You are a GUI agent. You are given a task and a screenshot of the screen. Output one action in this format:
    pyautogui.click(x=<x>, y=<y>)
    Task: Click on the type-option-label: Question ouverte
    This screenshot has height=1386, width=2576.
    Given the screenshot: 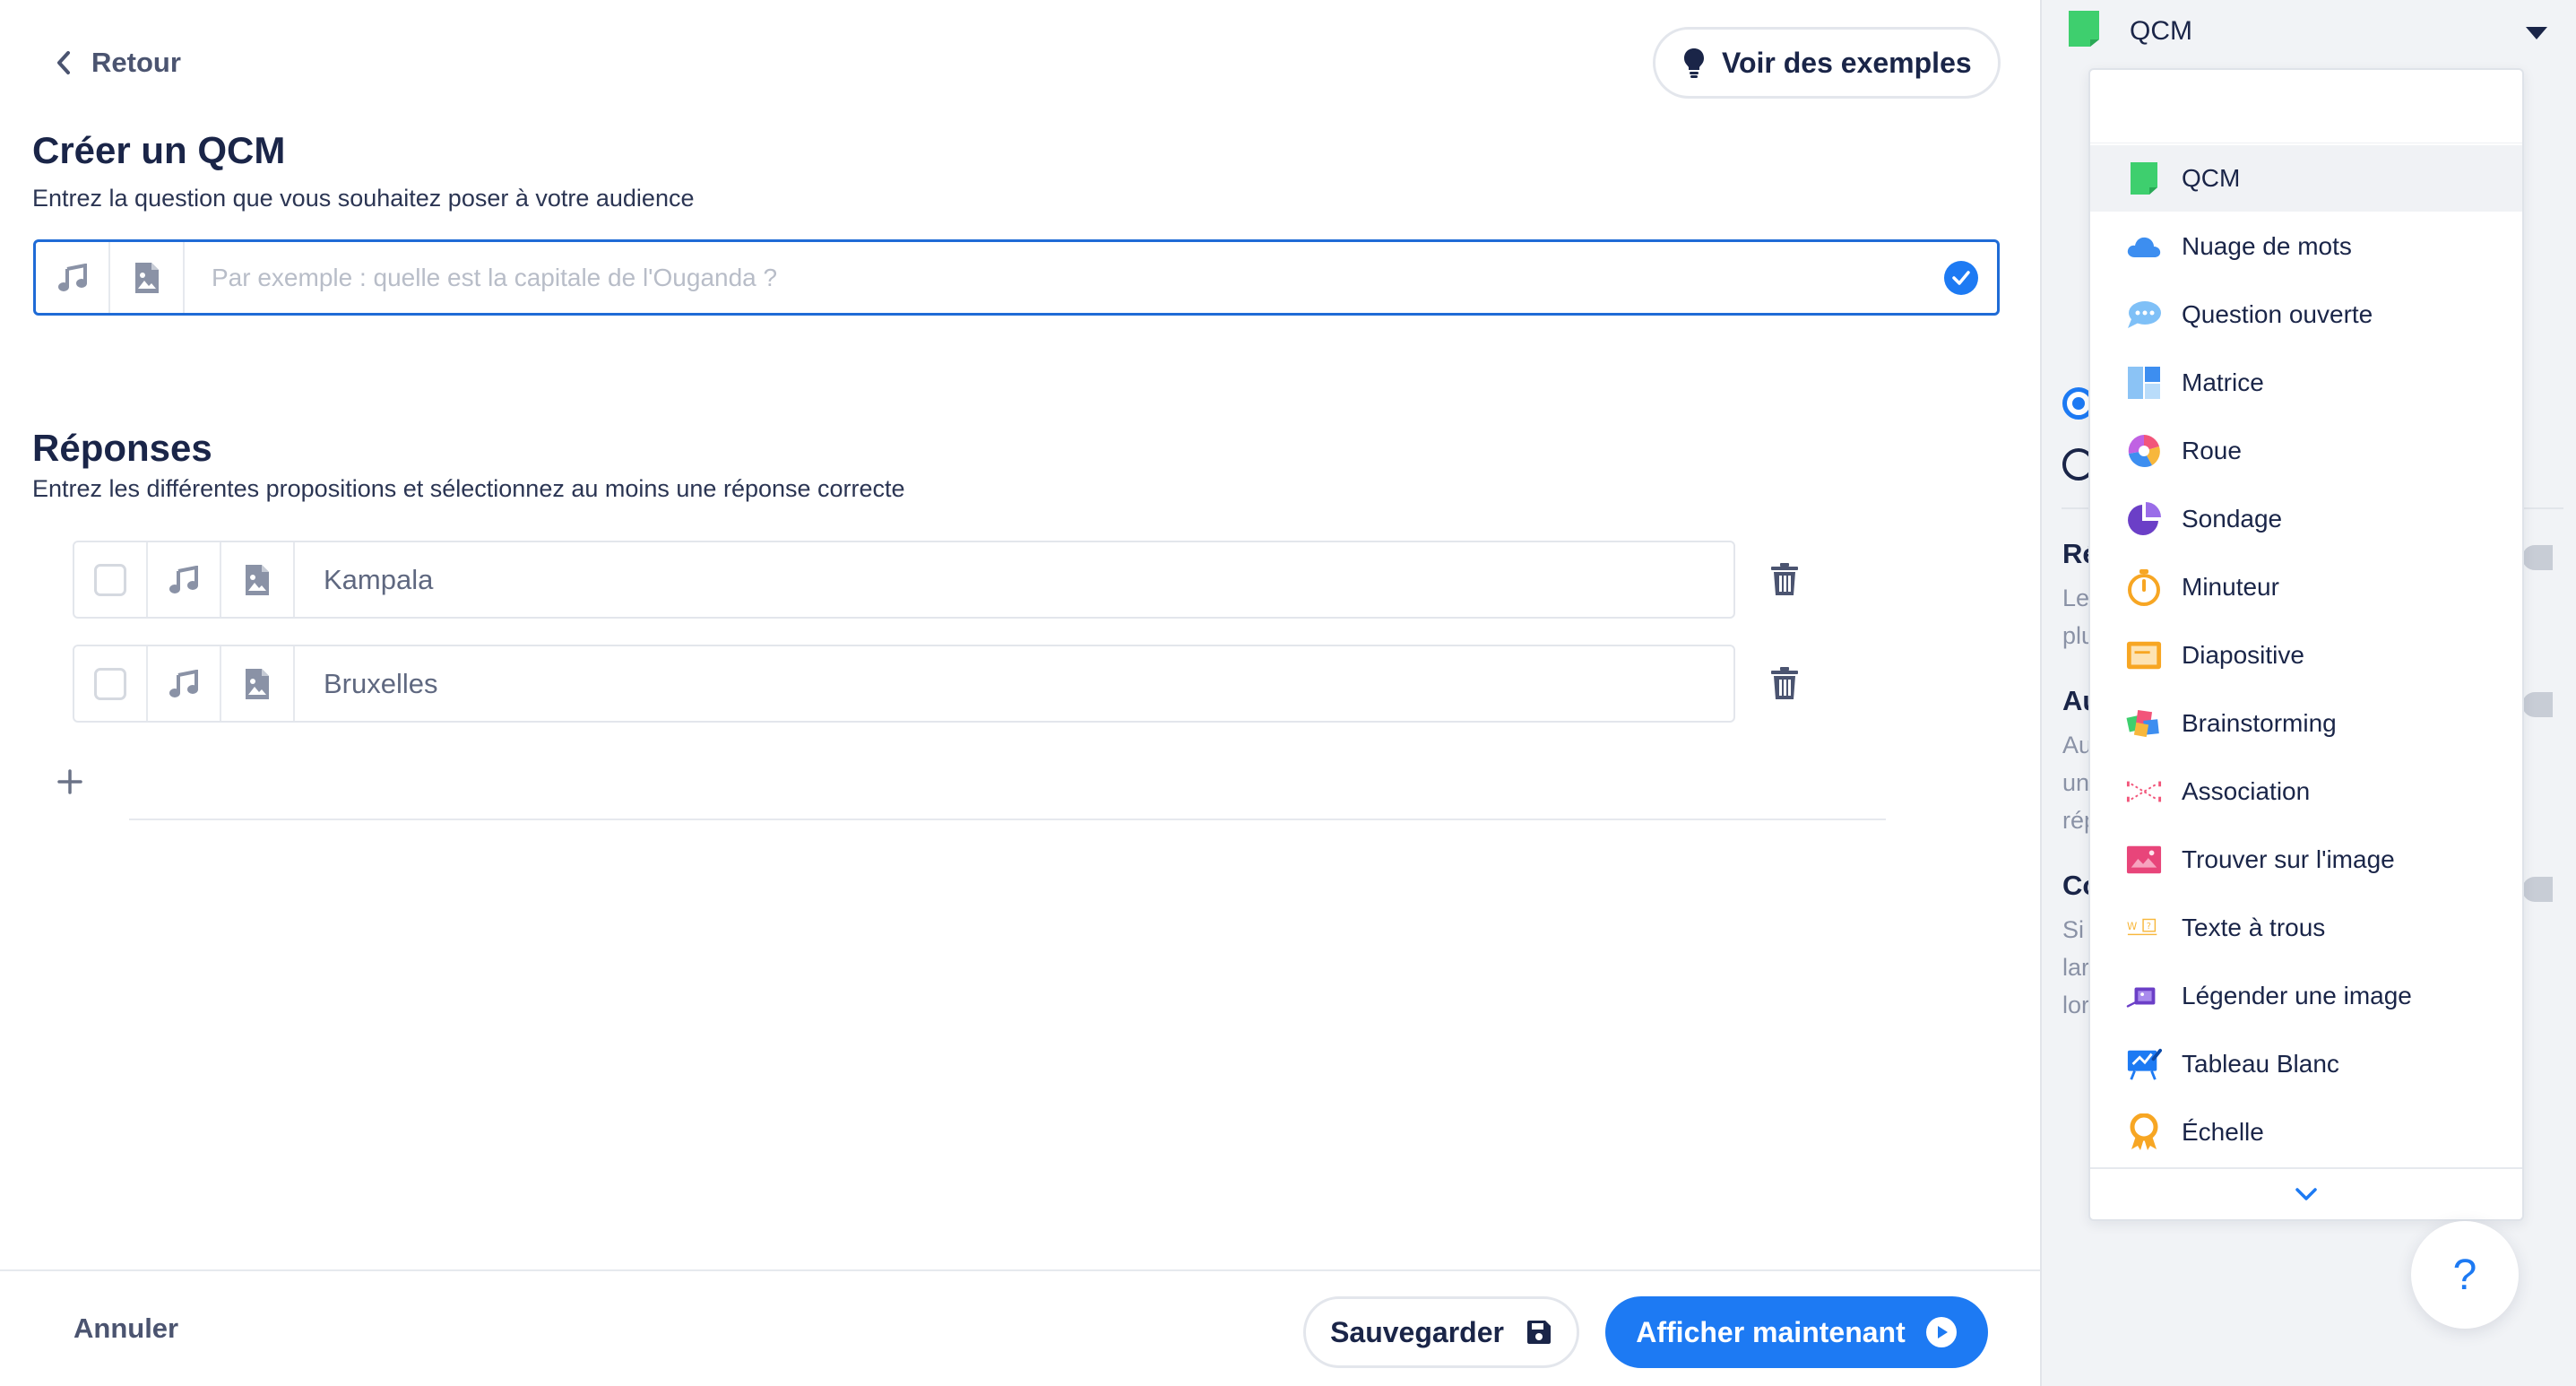 What is the action you would take?
    pyautogui.click(x=2277, y=314)
    